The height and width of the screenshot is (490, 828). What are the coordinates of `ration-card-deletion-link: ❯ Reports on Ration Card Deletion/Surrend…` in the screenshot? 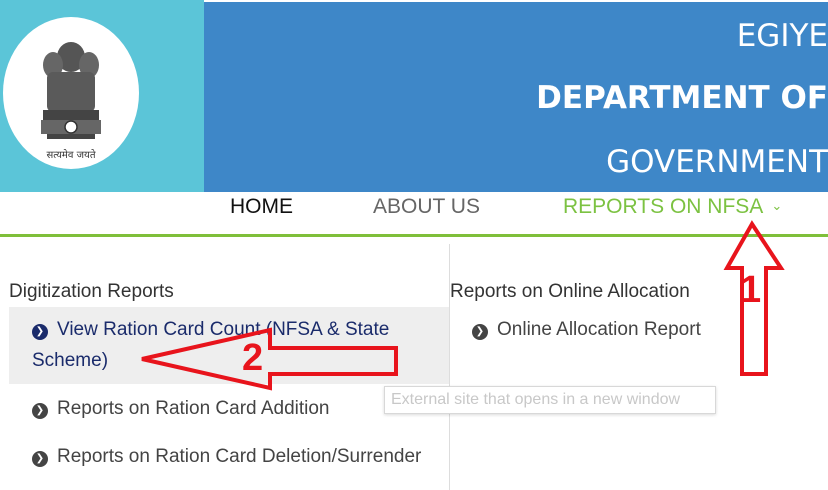 It's located at (226, 456).